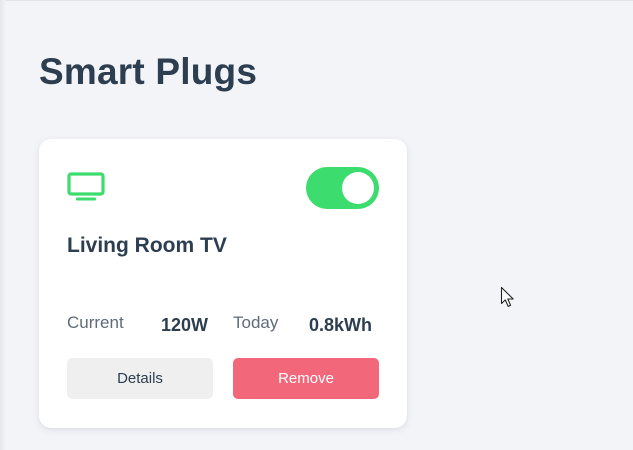  What do you see at coordinates (185, 325) in the screenshot?
I see `current-value: 120W` at bounding box center [185, 325].